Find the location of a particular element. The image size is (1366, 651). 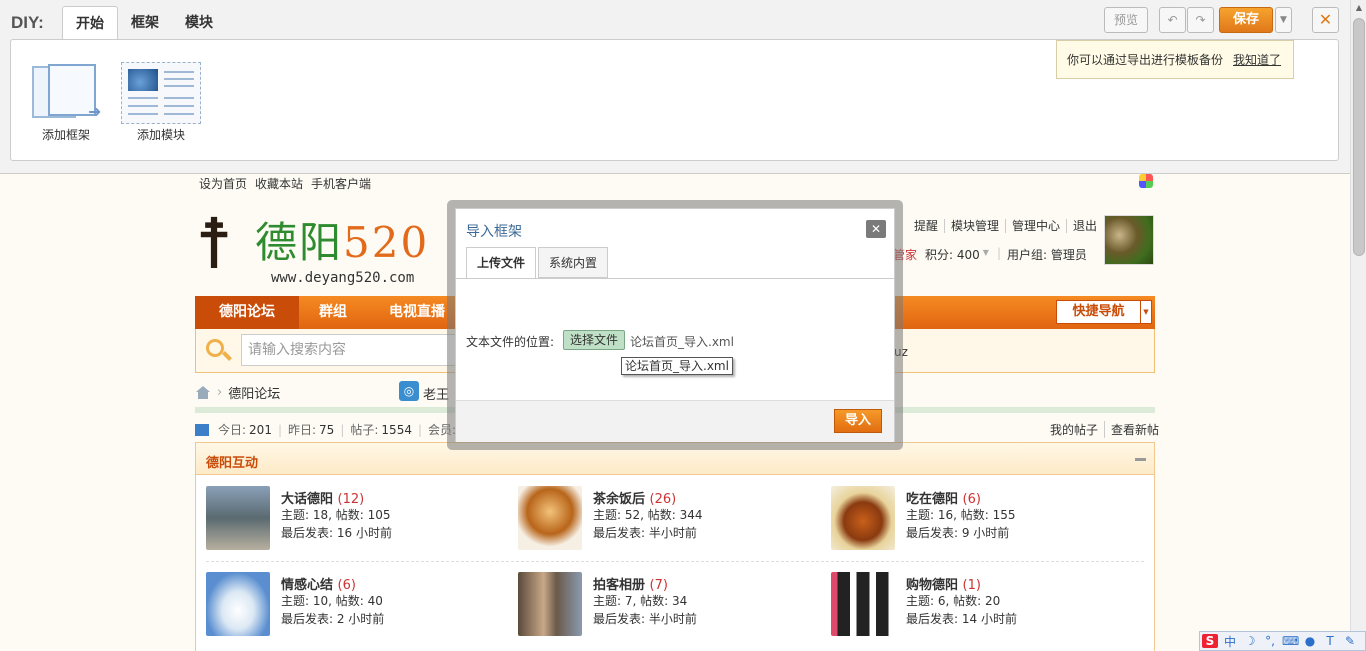

diy-tab-frame: 框架 is located at coordinates (145, 23).